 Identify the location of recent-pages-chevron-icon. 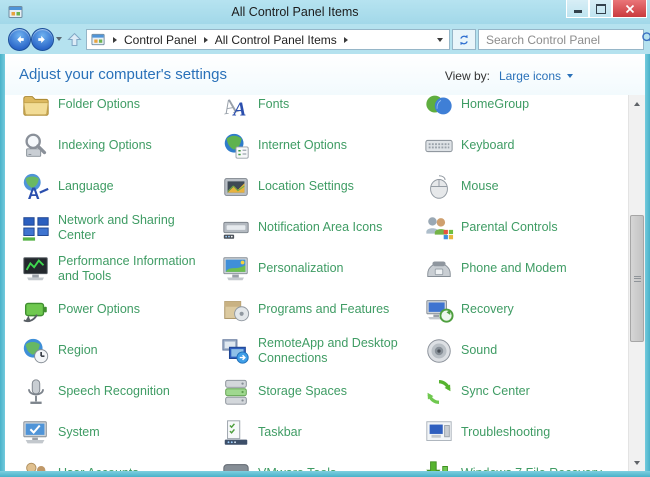
(59, 39).